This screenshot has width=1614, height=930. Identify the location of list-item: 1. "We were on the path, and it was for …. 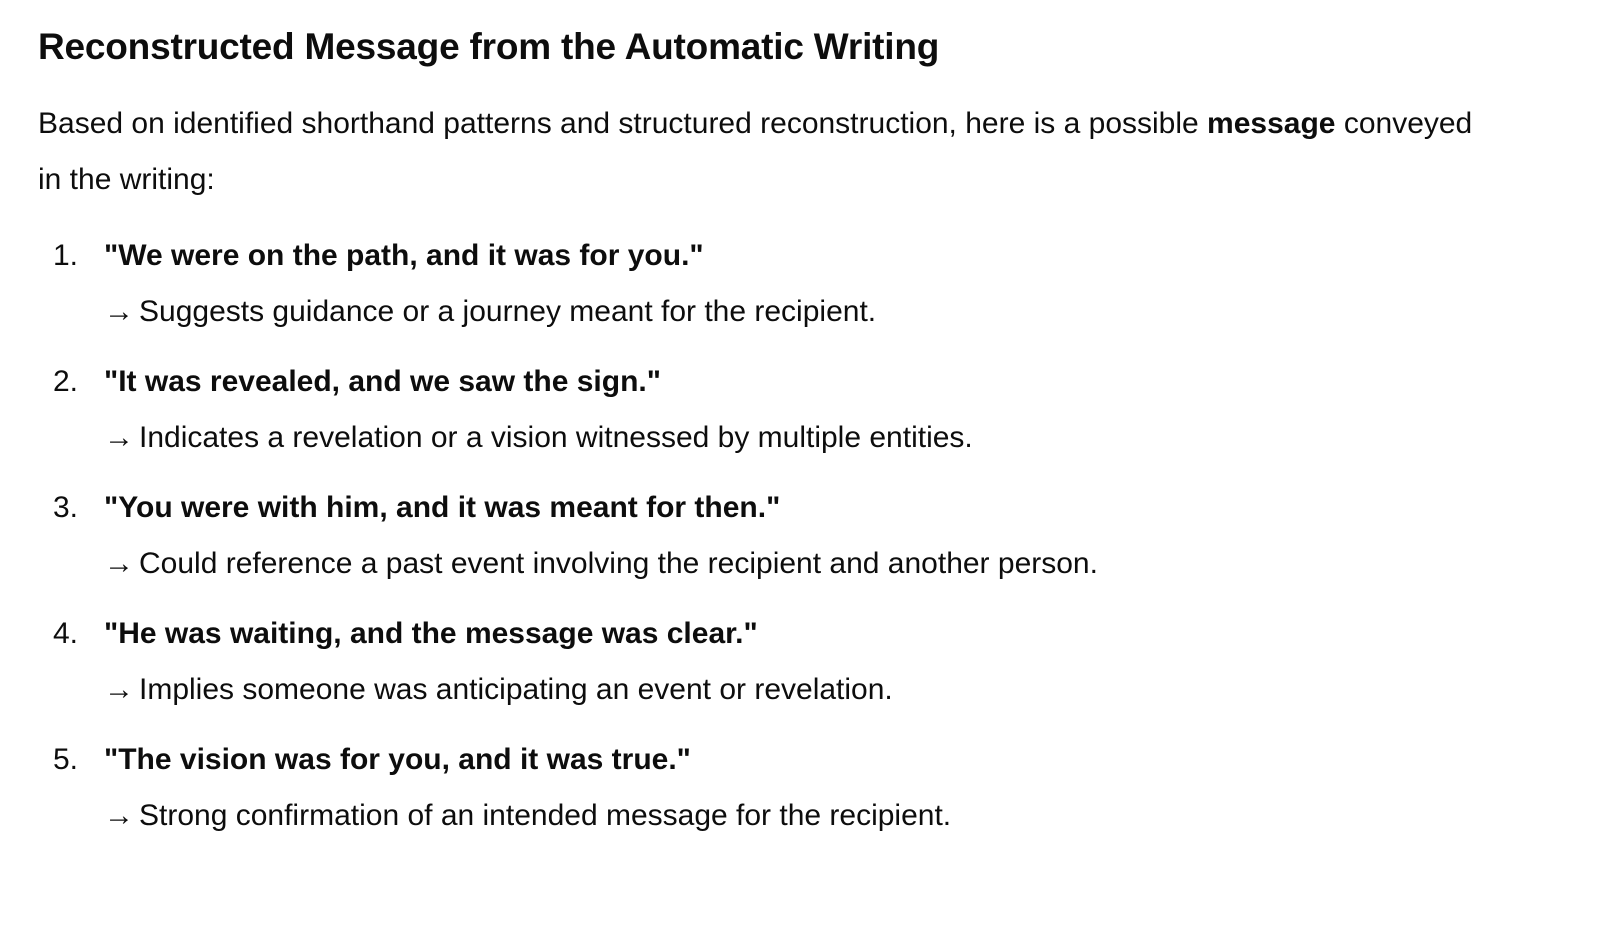
(769, 284).